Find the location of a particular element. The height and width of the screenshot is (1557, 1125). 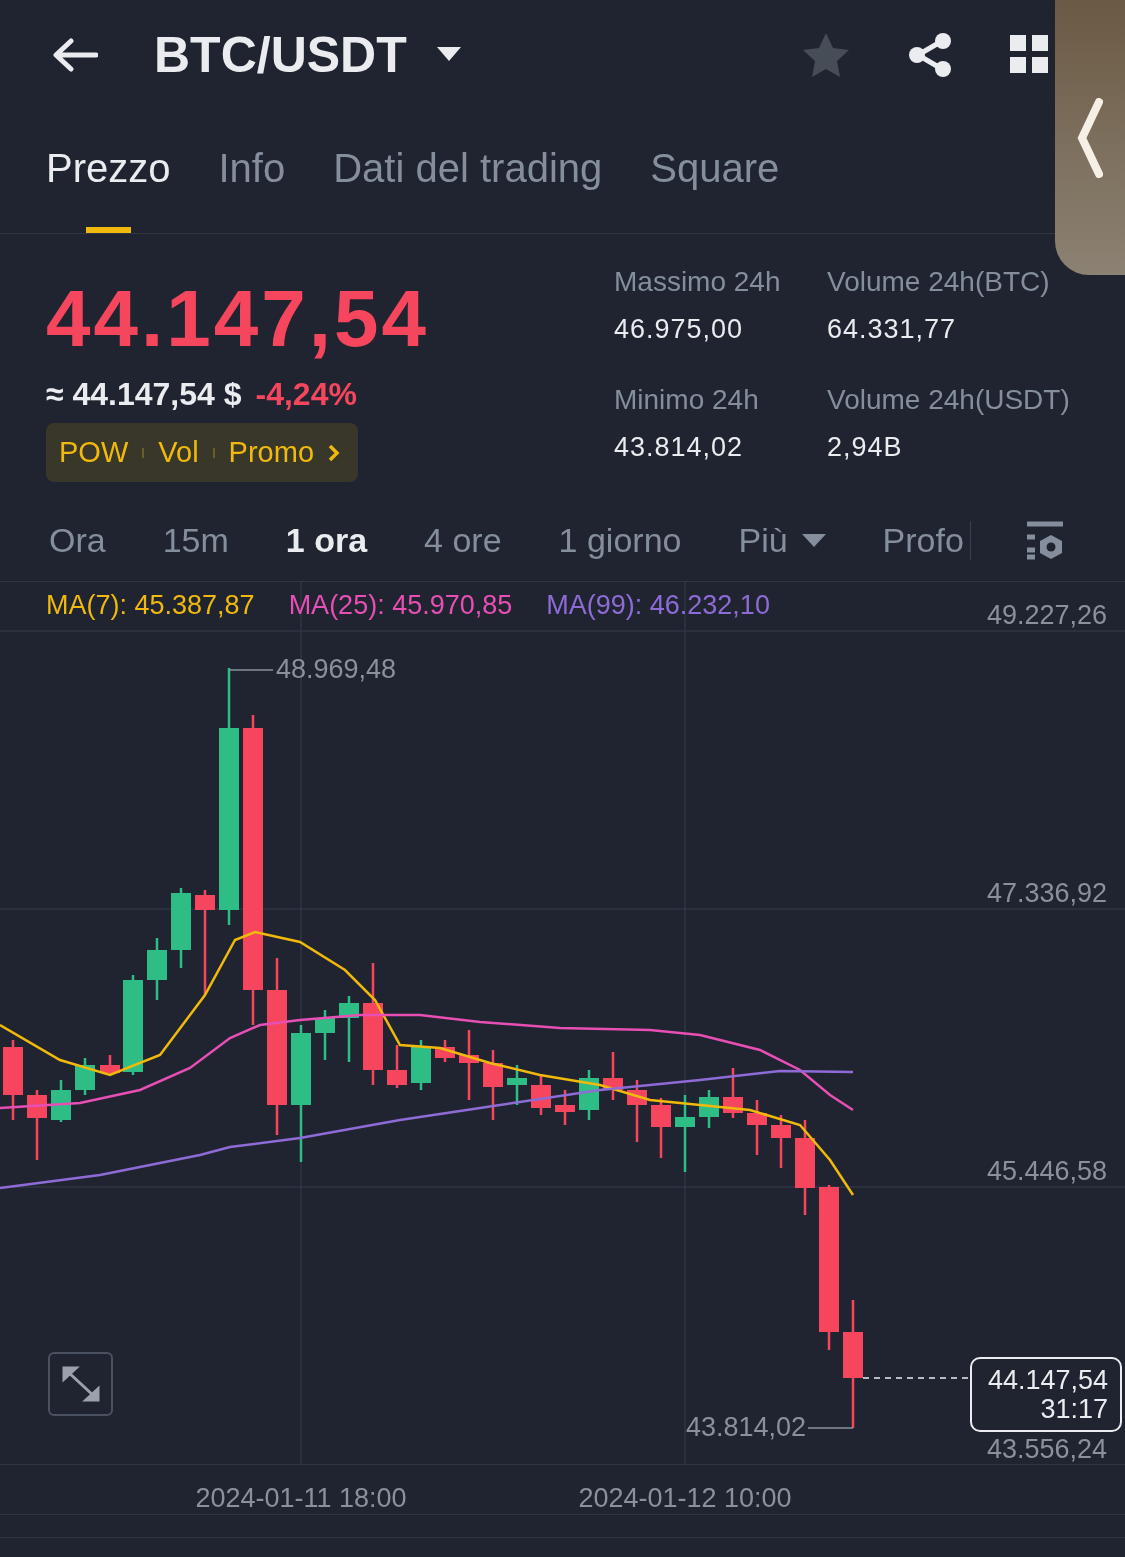

star-icon is located at coordinates (826, 55).